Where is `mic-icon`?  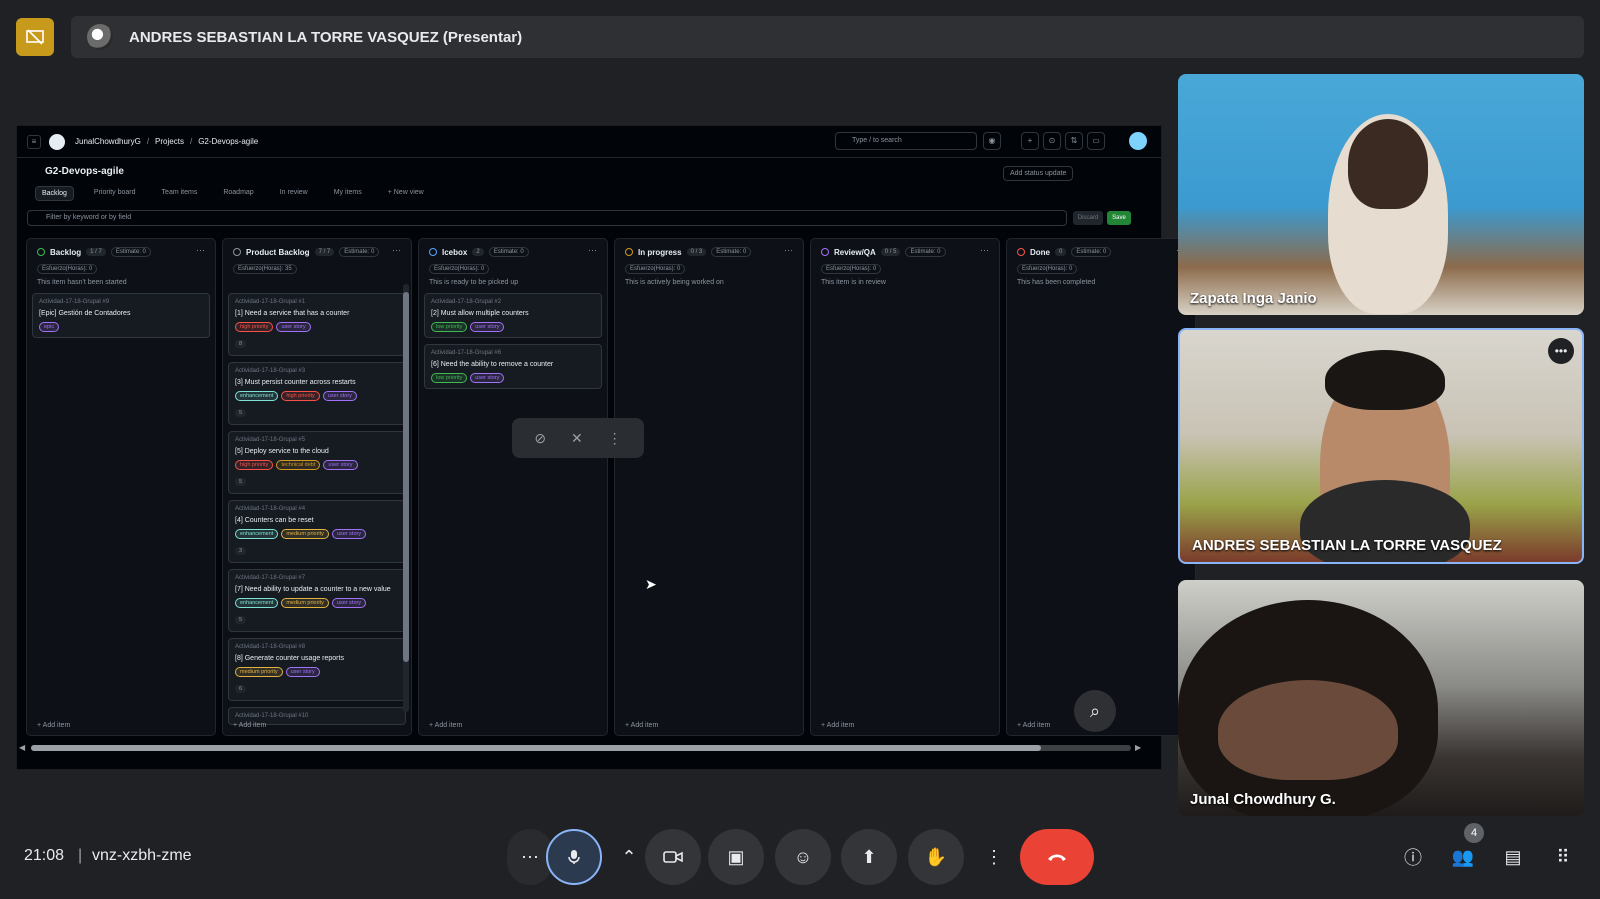 mic-icon is located at coordinates (574, 857).